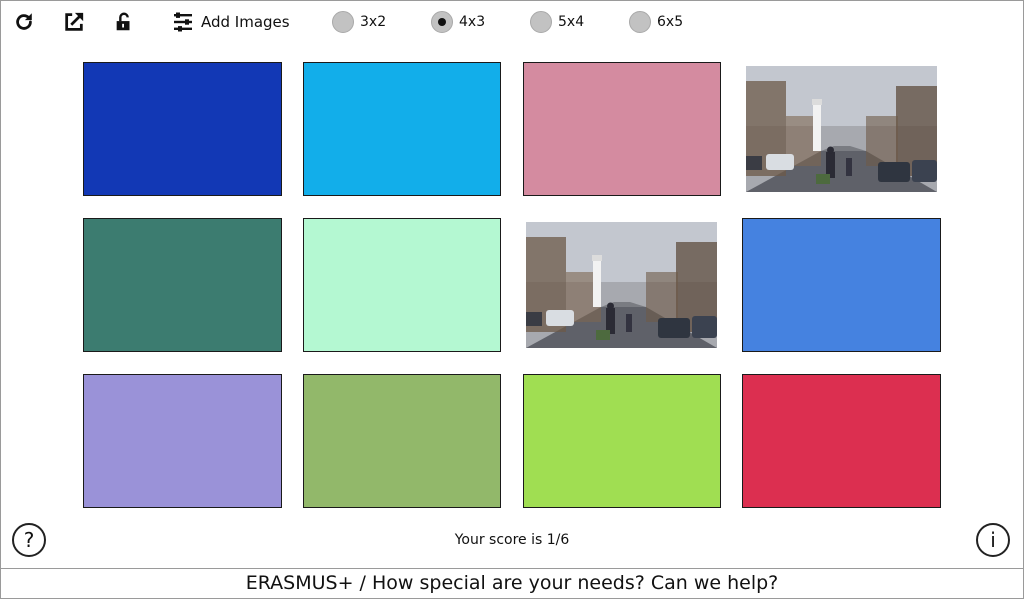  I want to click on toolbar: Add Images 3x2 4x3 5x4 6x5, so click(512, 22).